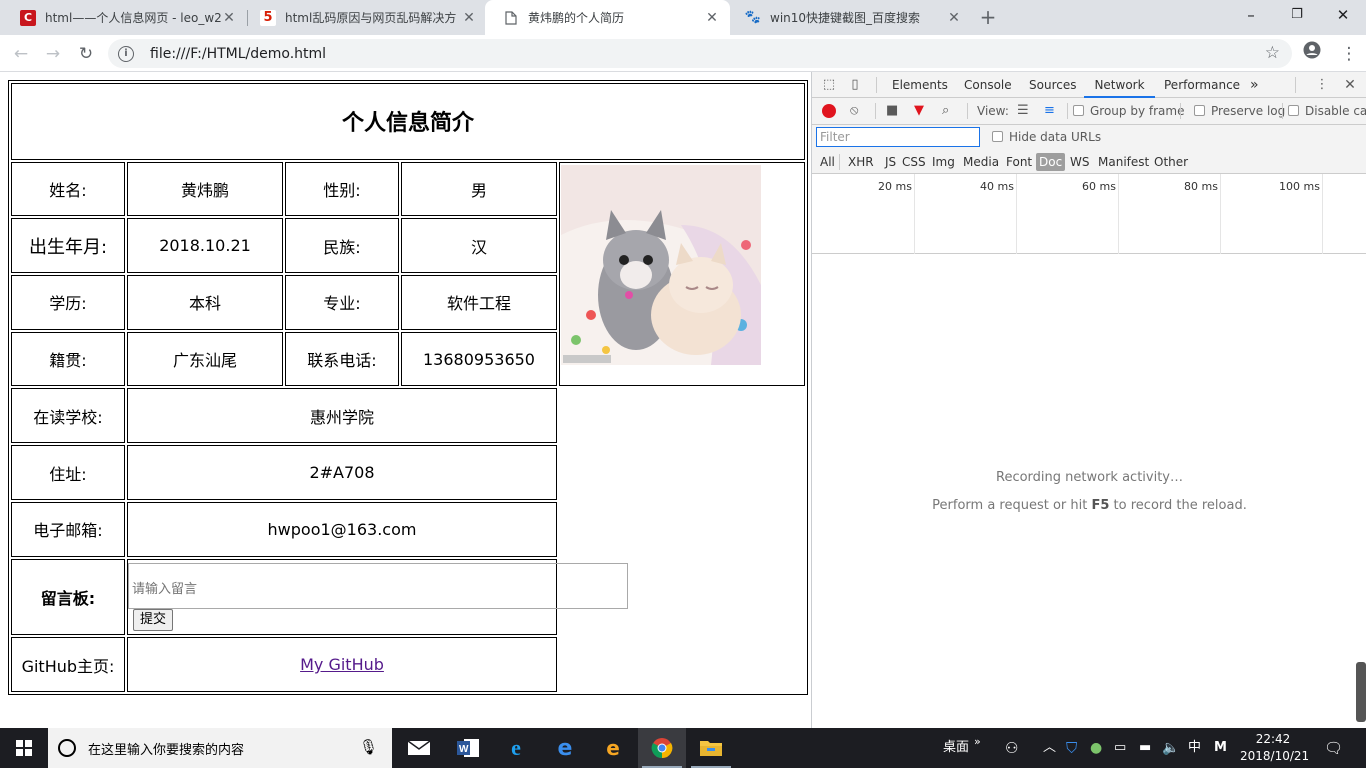 Image resolution: width=1366 pixels, height=768 pixels. I want to click on ime-mode-indicator: M, so click(1220, 748).